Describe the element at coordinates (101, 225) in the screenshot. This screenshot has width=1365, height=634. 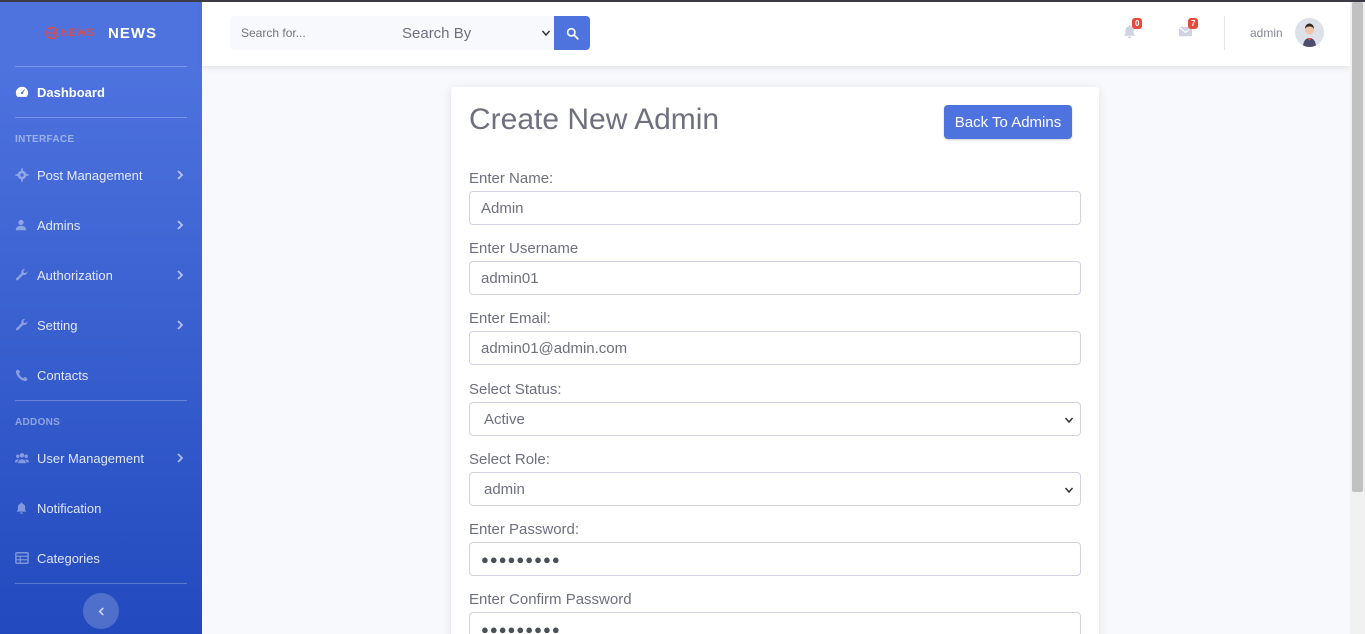
I see `sidebar-item-admins: Admins` at that location.